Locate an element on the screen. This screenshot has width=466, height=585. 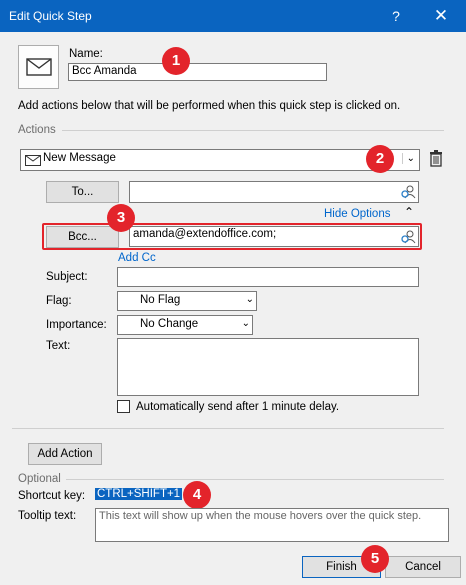
actions-divider is located at coordinates (253, 130).